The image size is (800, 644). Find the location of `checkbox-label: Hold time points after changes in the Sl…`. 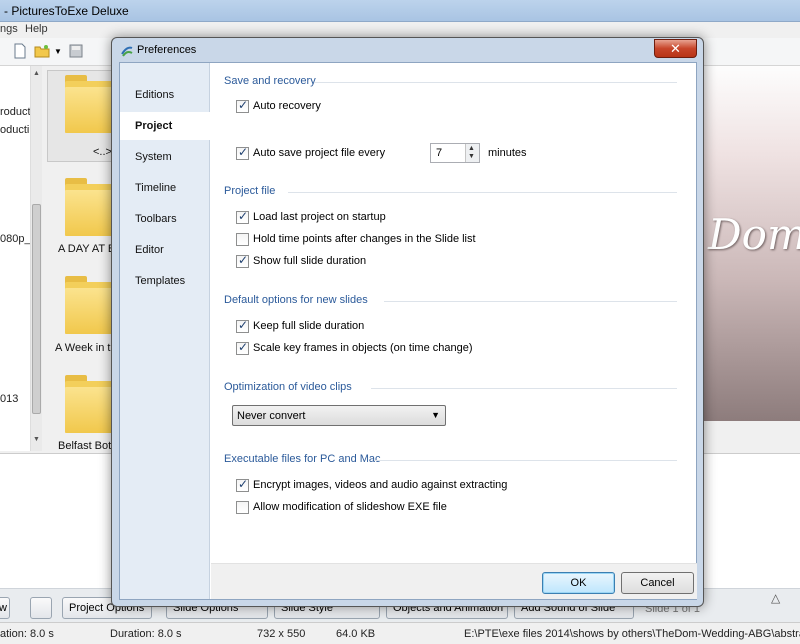

checkbox-label: Hold time points after changes in the Sl… is located at coordinates (364, 239).